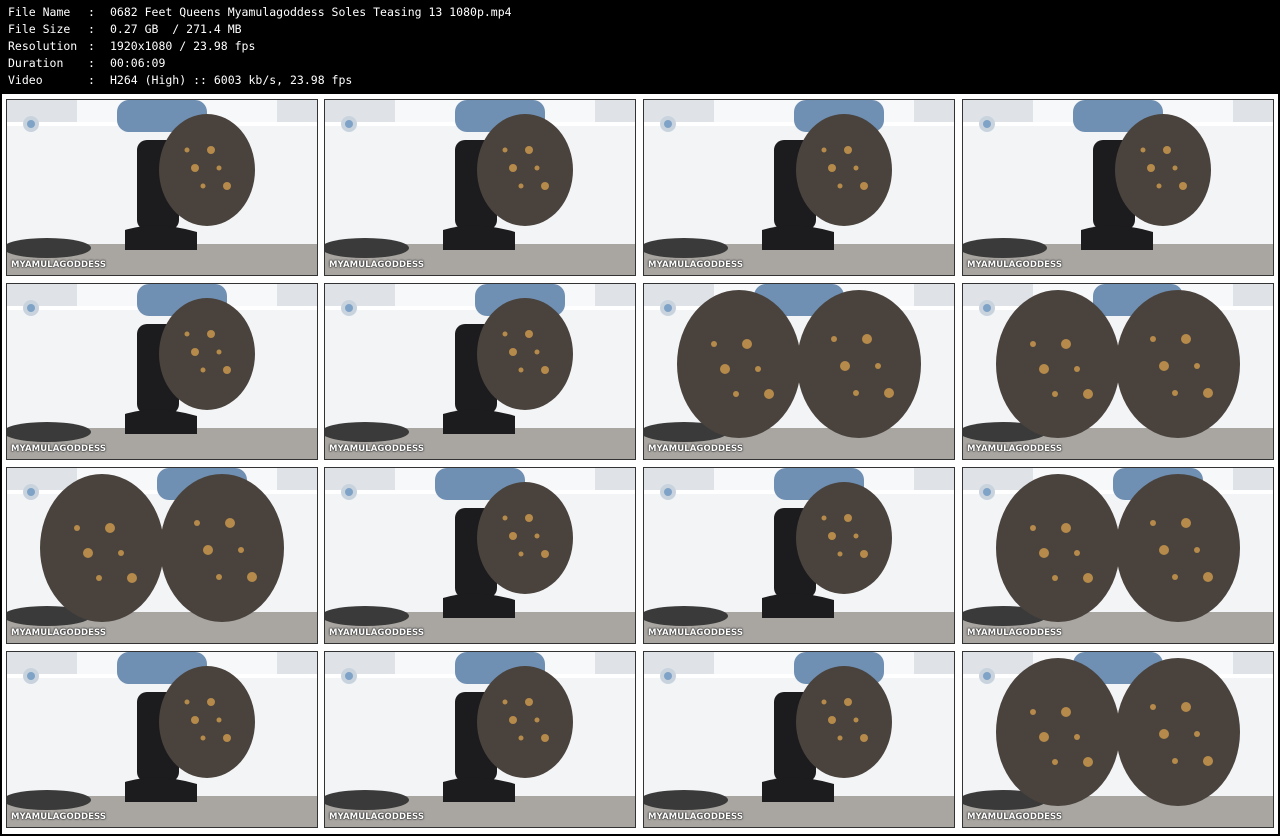  What do you see at coordinates (132, 46) in the screenshot?
I see `meta-row-resolution: Resolution:1920x1080 / 23.98 fps` at bounding box center [132, 46].